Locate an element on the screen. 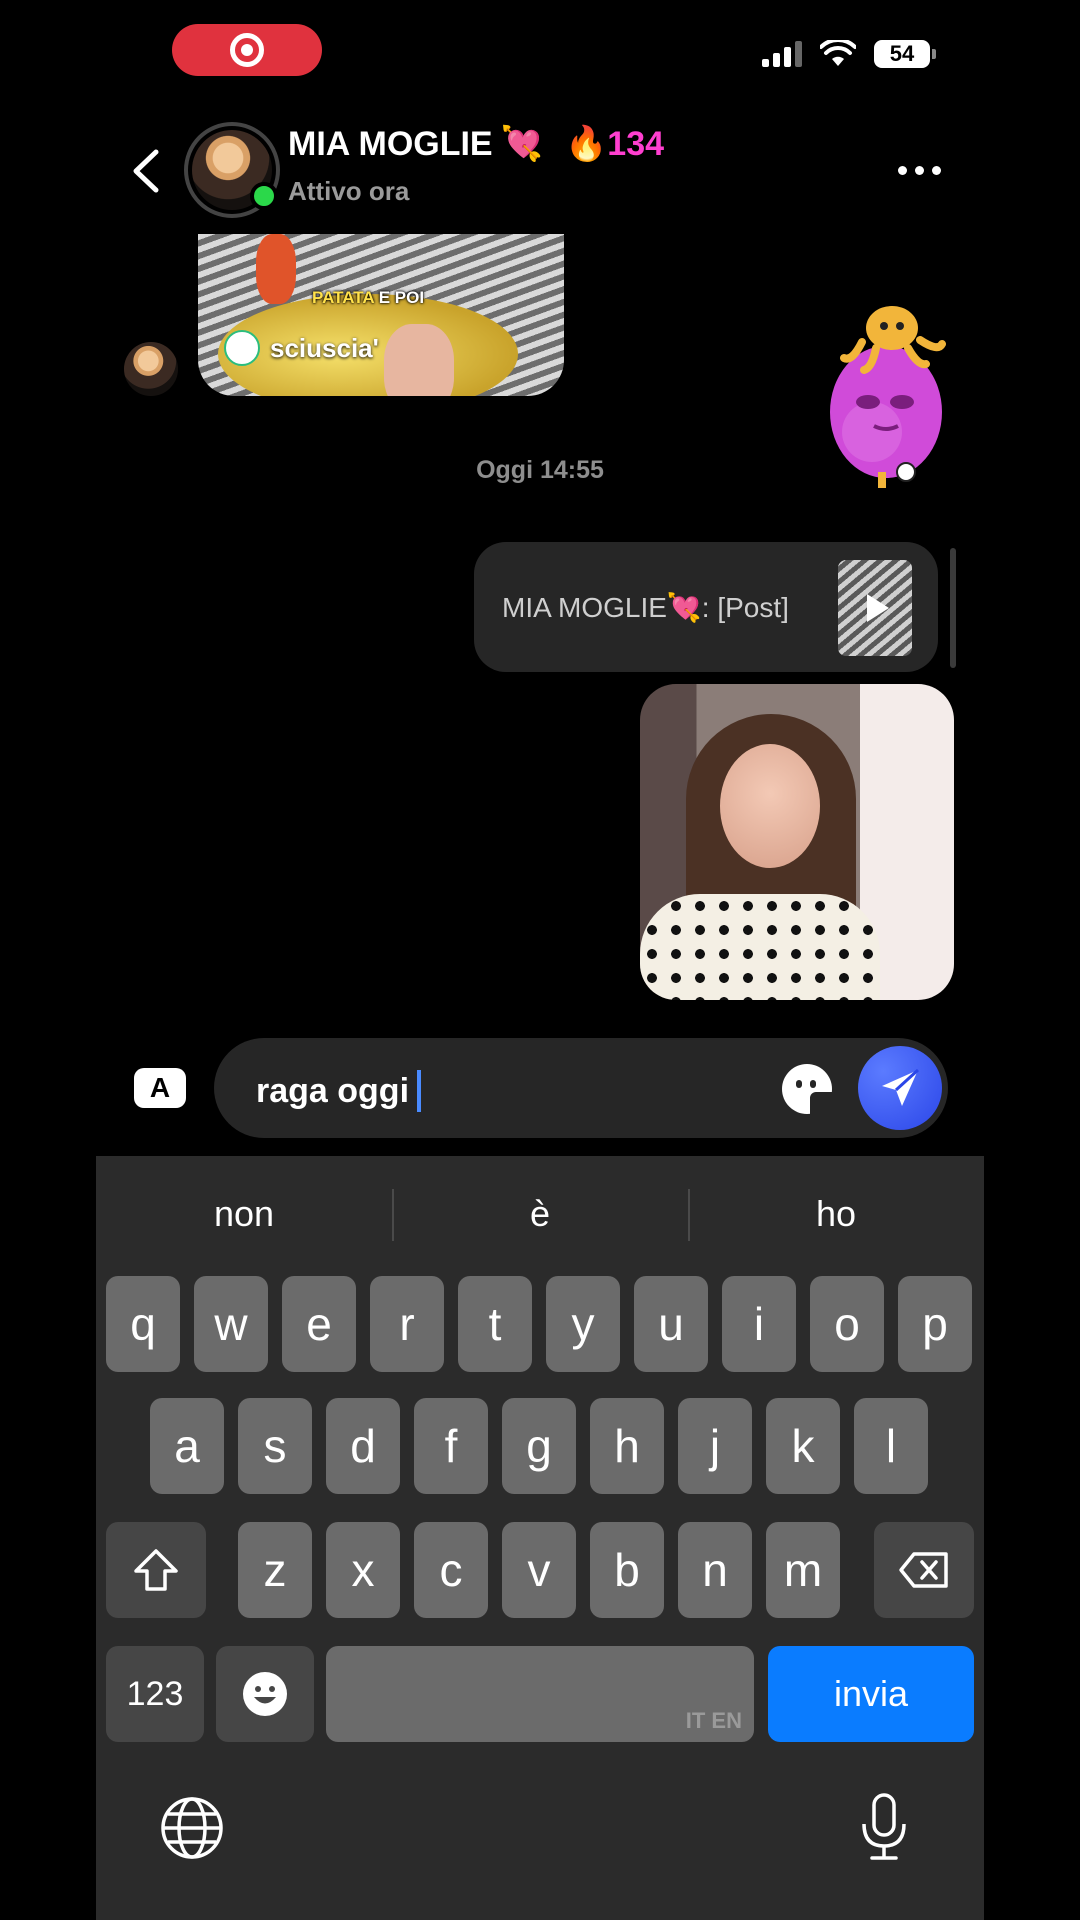  status-icons: 54 is located at coordinates (849, 54).